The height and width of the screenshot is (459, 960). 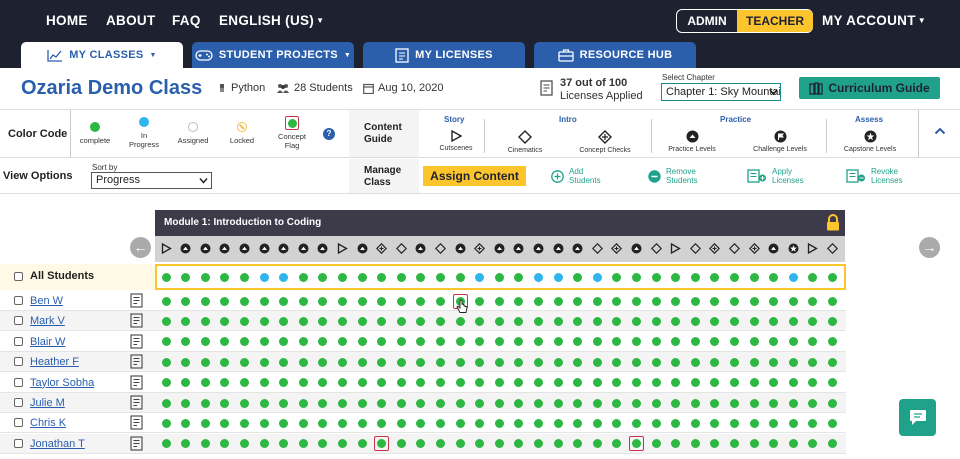 What do you see at coordinates (102, 55) in the screenshot?
I see `tab-my-classes: MY CLASSES ▼` at bounding box center [102, 55].